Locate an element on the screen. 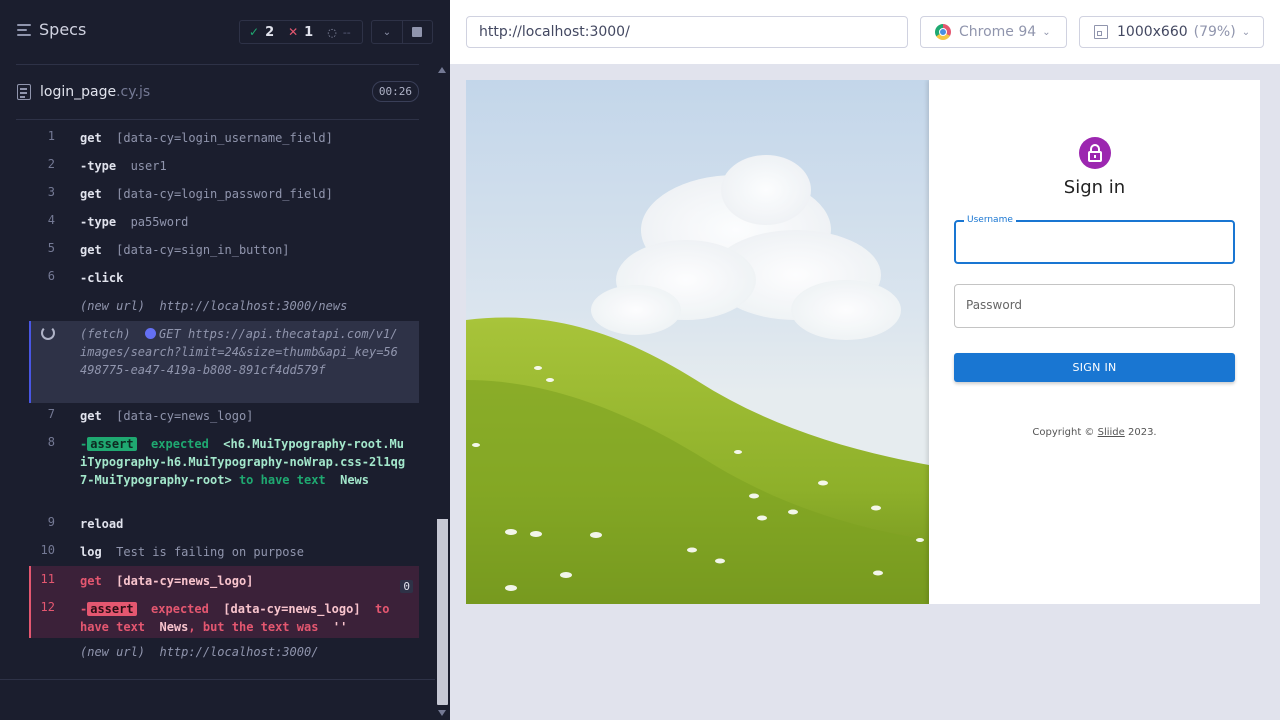 This screenshot has height=720, width=1280. browser-label: Chrome 94 is located at coordinates (998, 32).